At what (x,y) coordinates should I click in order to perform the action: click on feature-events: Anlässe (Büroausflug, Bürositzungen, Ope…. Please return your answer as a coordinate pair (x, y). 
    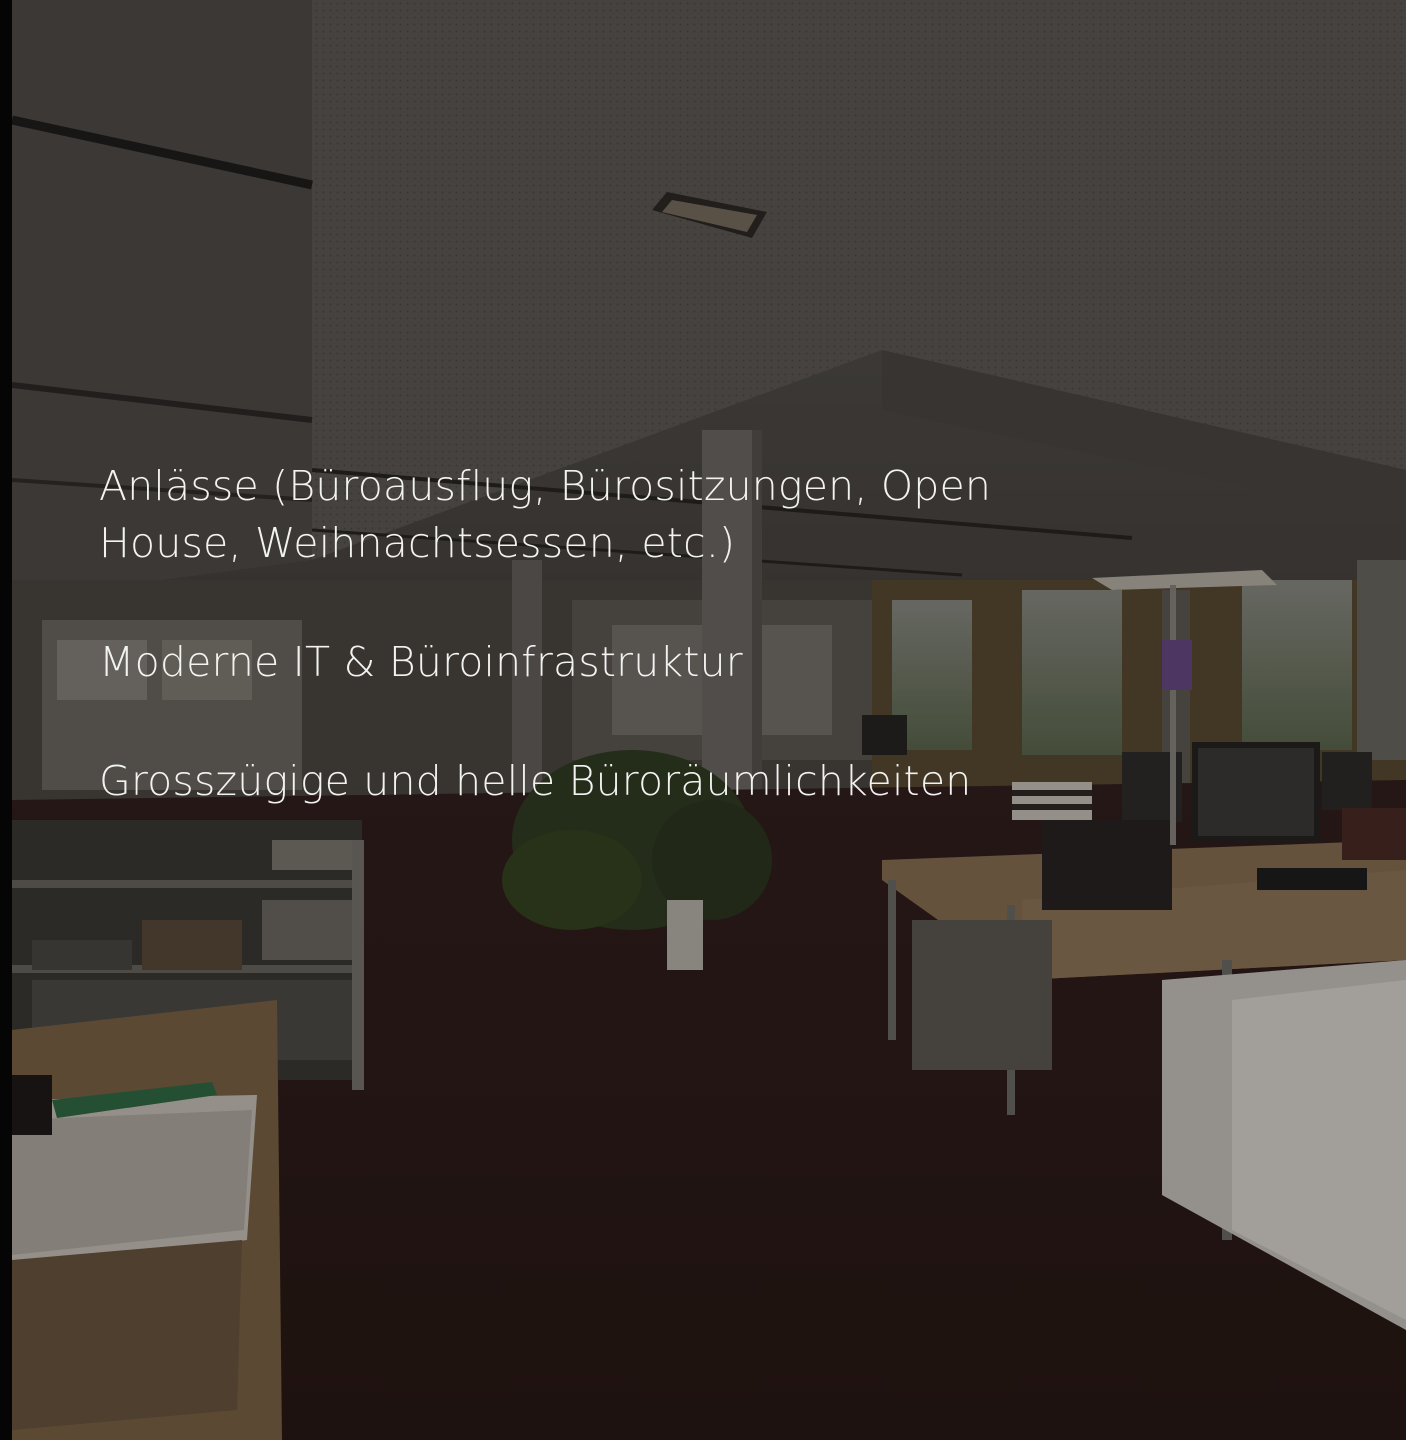
    Looking at the image, I should click on (545, 514).